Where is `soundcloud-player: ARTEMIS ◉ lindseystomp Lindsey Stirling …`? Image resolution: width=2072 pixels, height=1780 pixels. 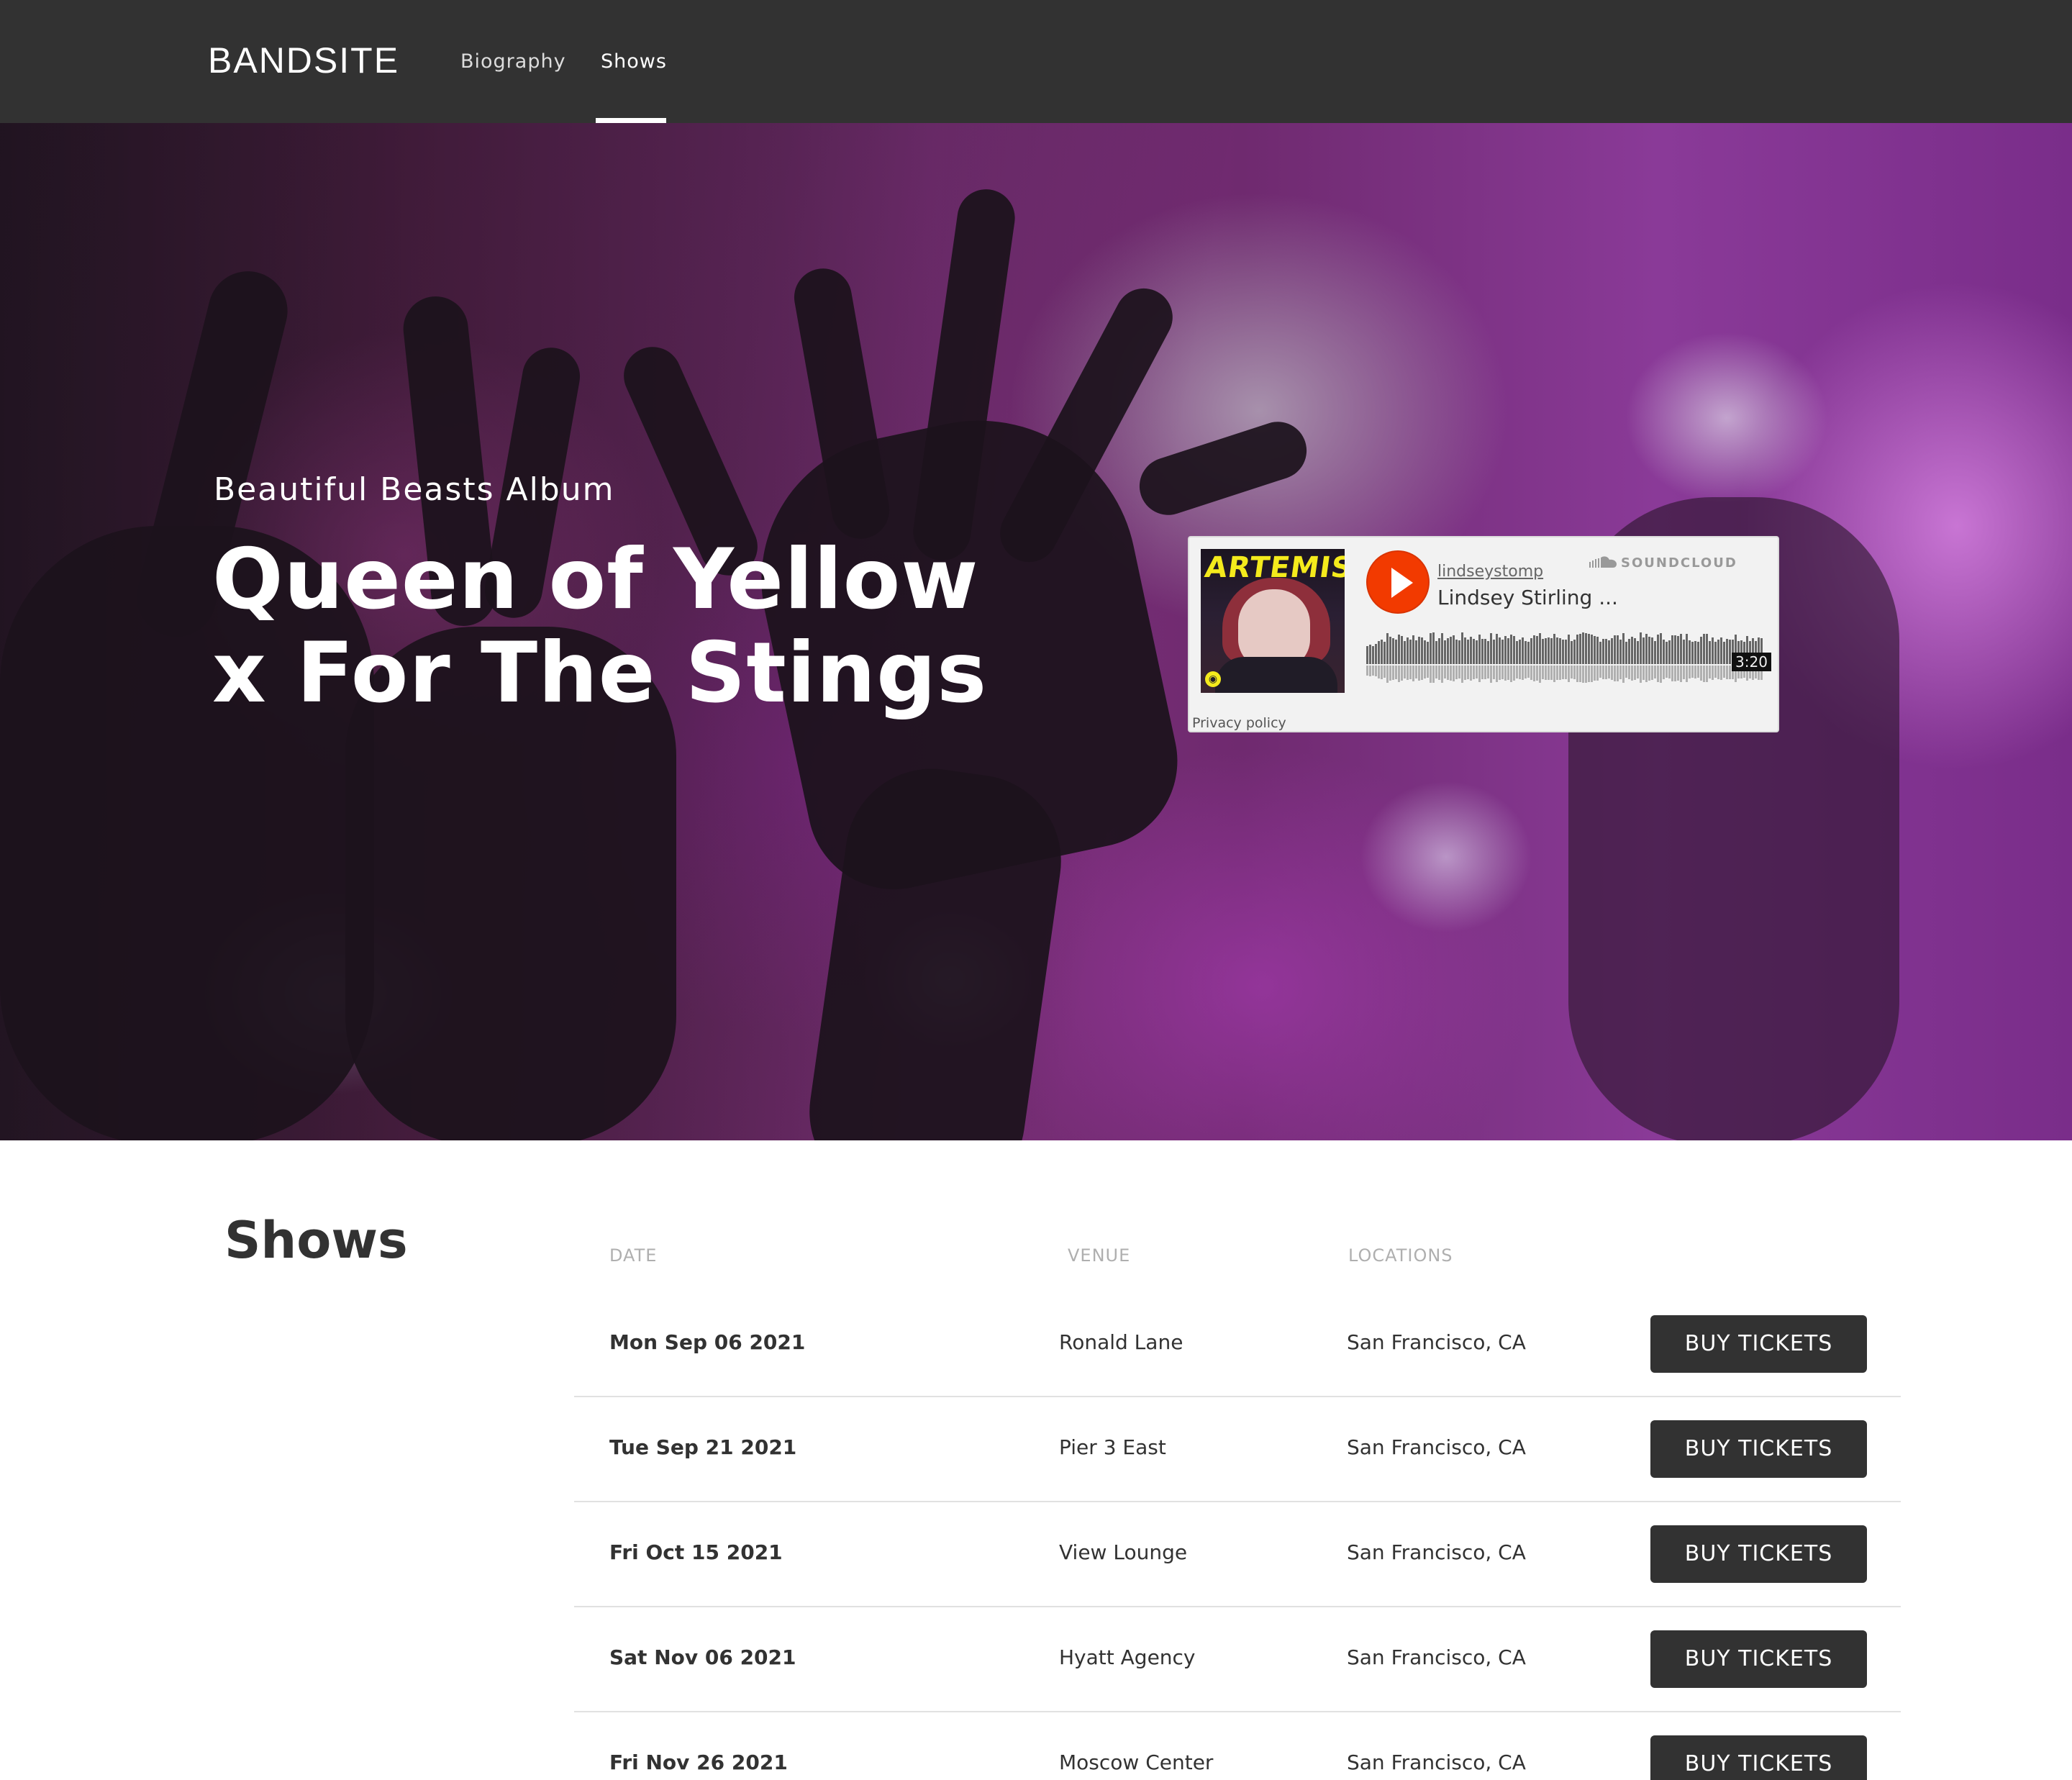
soundcloud-player: ARTEMIS ◉ lindseystomp Lindsey Stirling … is located at coordinates (1484, 634).